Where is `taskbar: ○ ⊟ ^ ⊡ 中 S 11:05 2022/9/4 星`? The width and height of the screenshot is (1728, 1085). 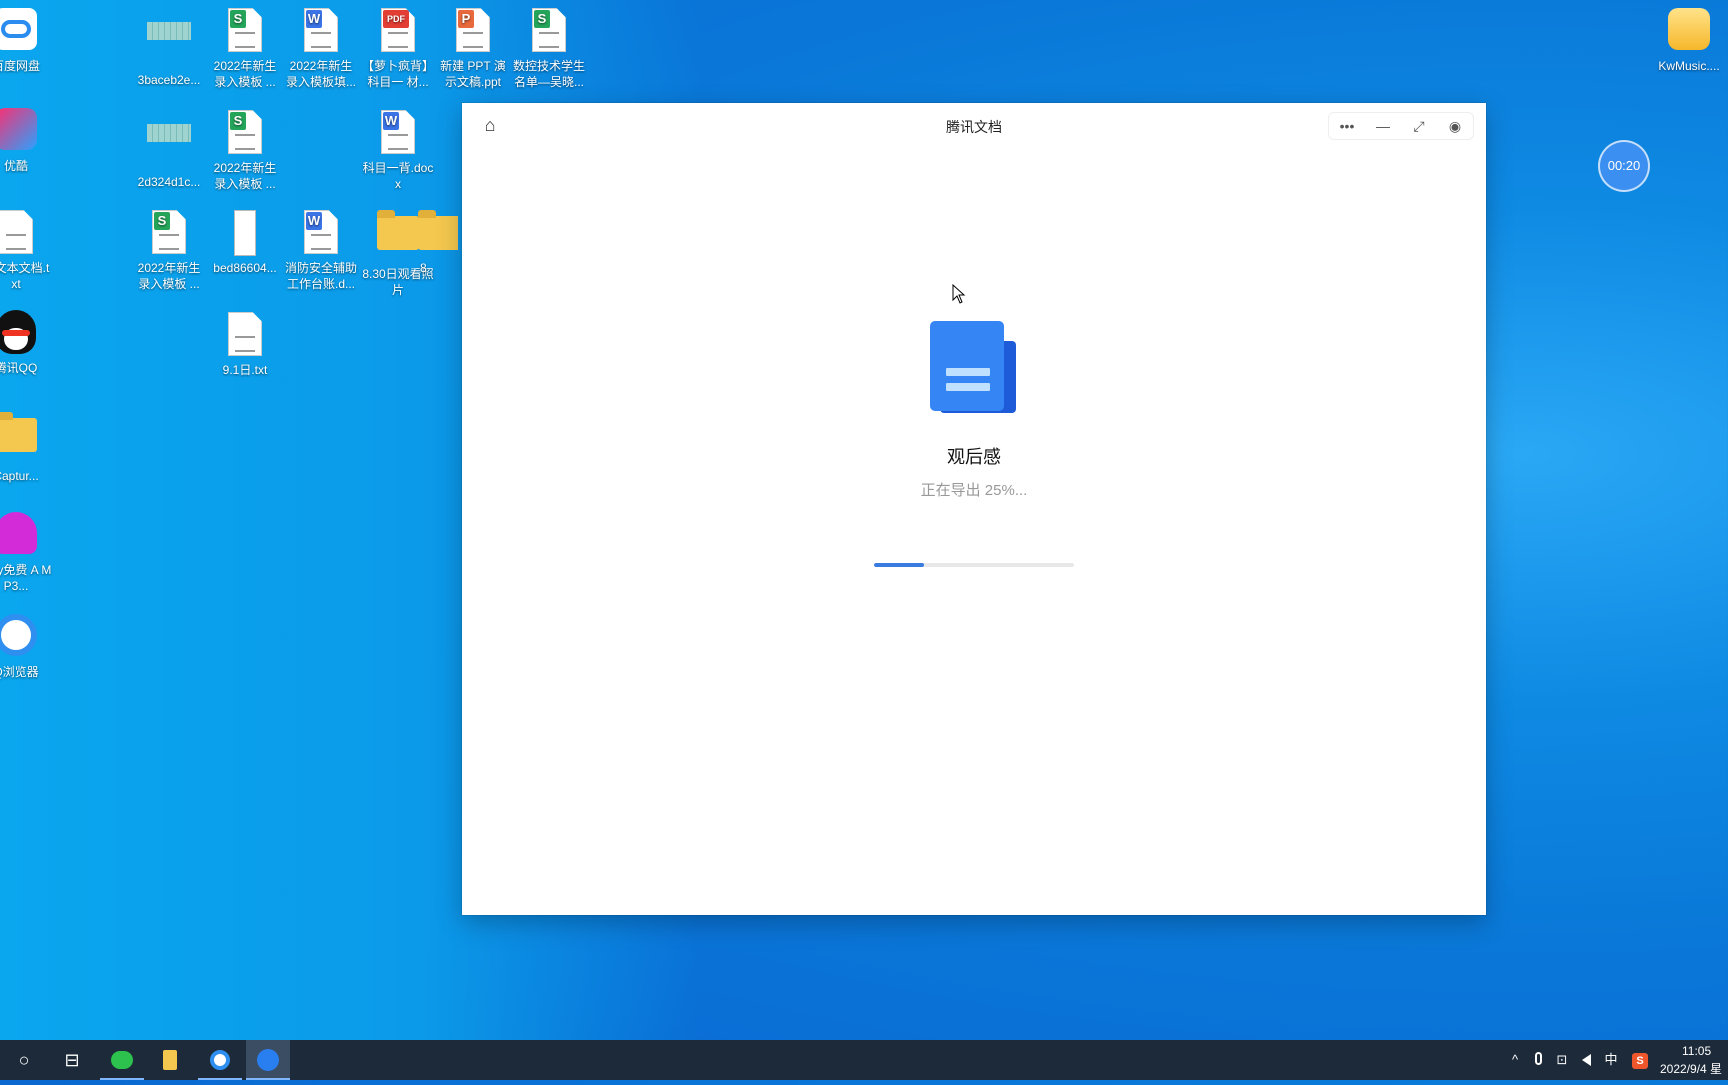
taskbar: ○ ⊟ ^ ⊡ 中 S 11:05 2022/9/4 星 is located at coordinates (864, 1060).